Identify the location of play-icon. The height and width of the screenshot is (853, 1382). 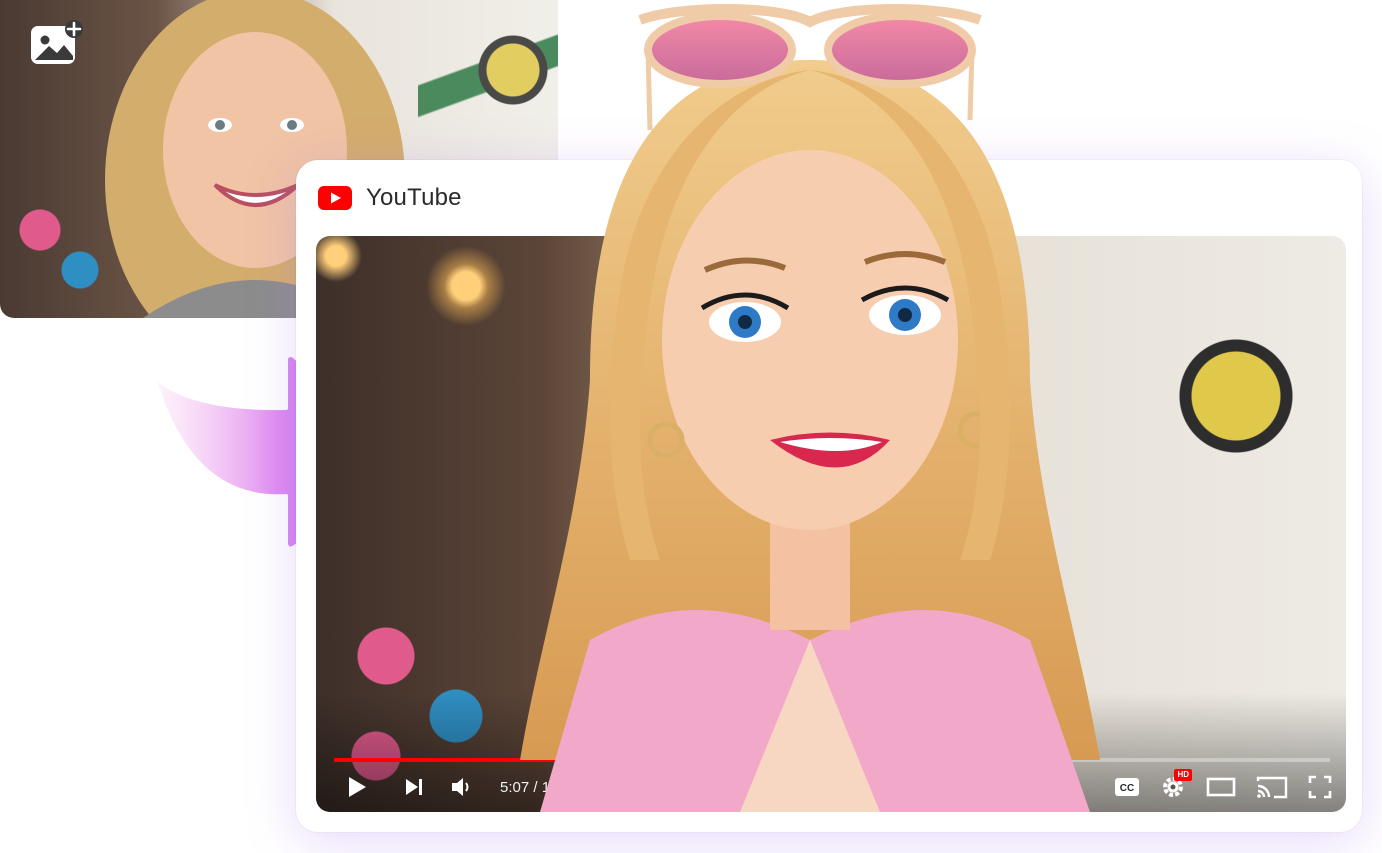
(357, 787).